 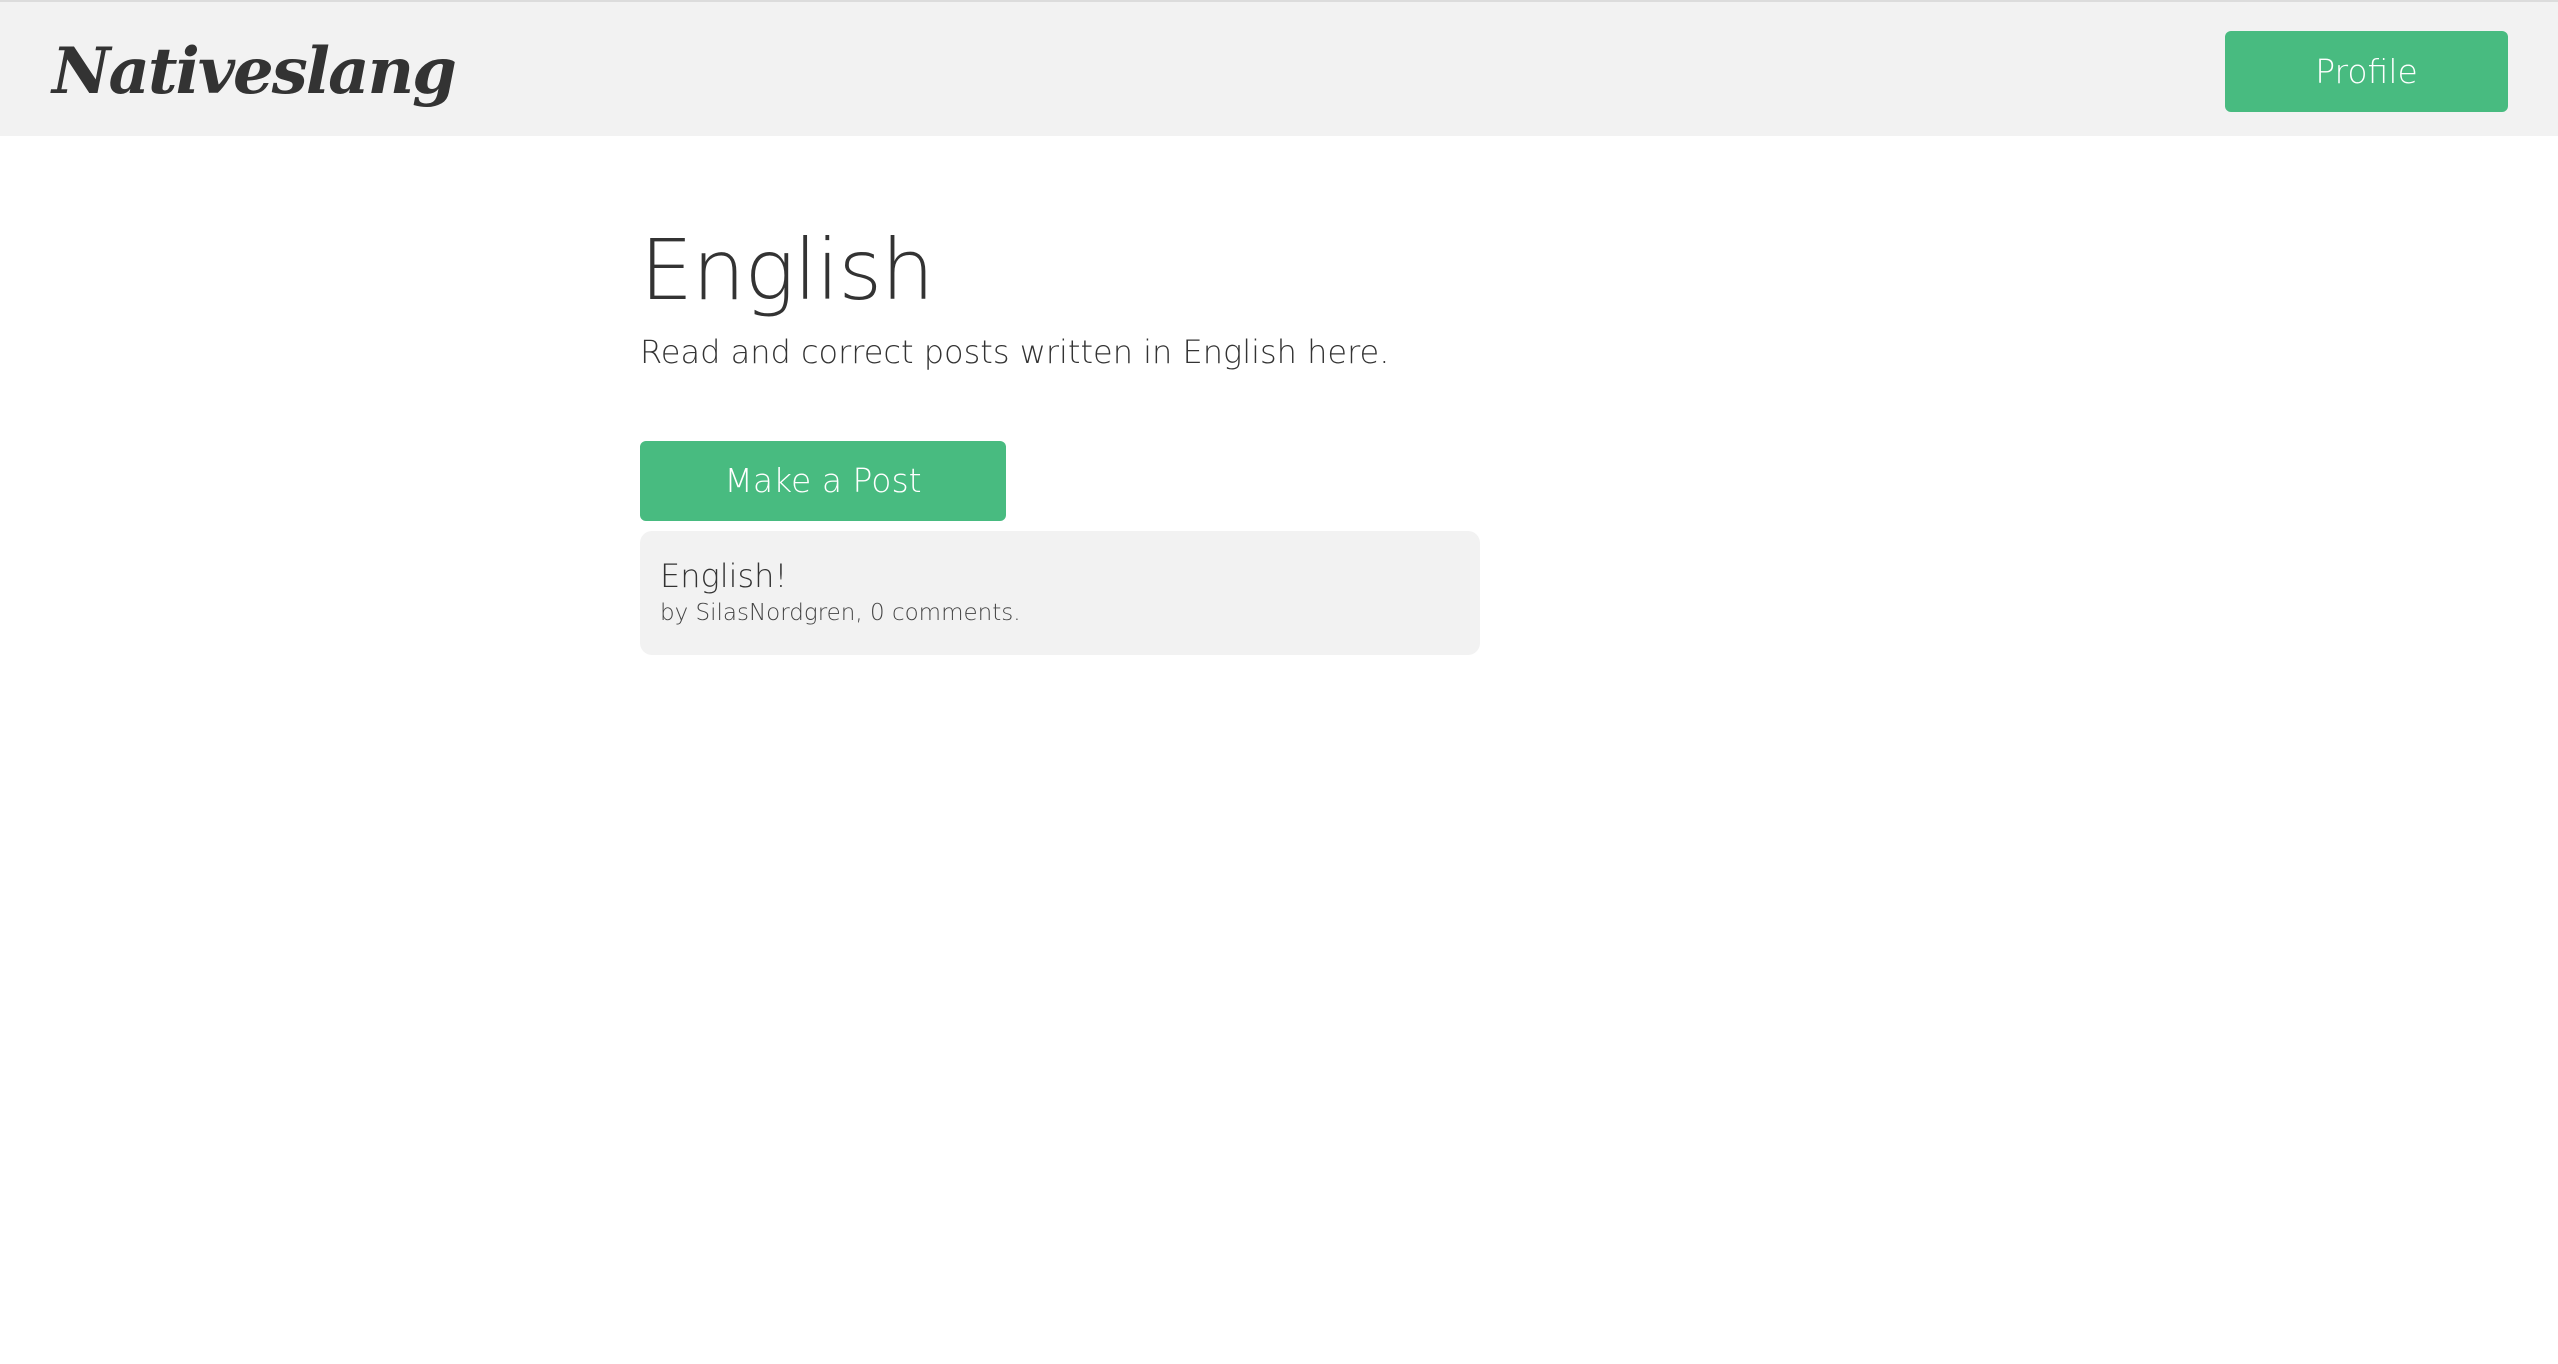 What do you see at coordinates (823, 481) in the screenshot?
I see `make-post-button: Make a Post` at bounding box center [823, 481].